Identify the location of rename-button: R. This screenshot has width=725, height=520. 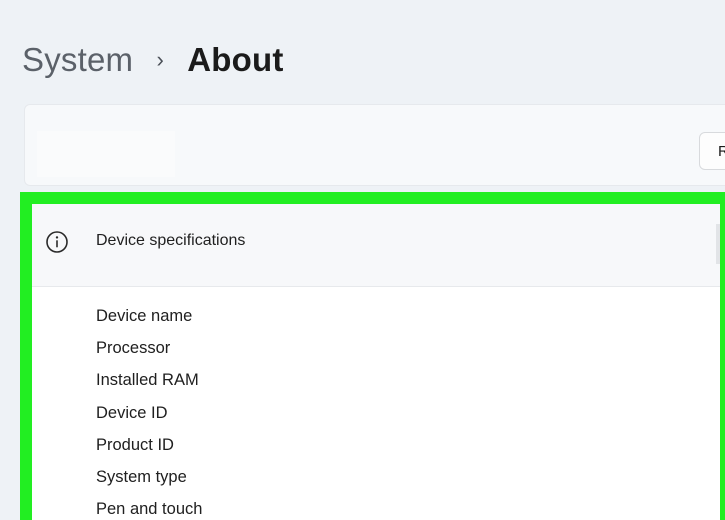
(712, 151).